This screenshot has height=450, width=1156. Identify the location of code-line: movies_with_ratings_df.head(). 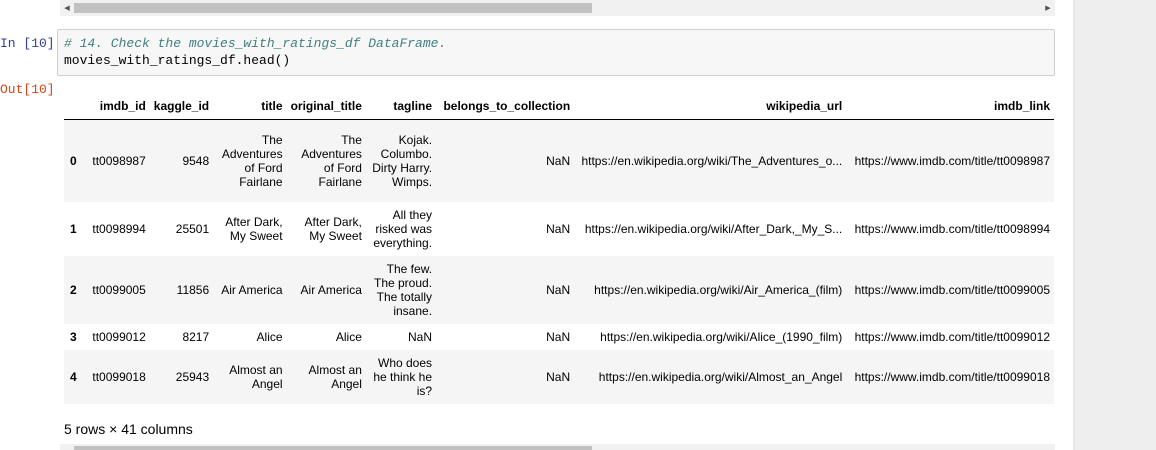
(177, 60).